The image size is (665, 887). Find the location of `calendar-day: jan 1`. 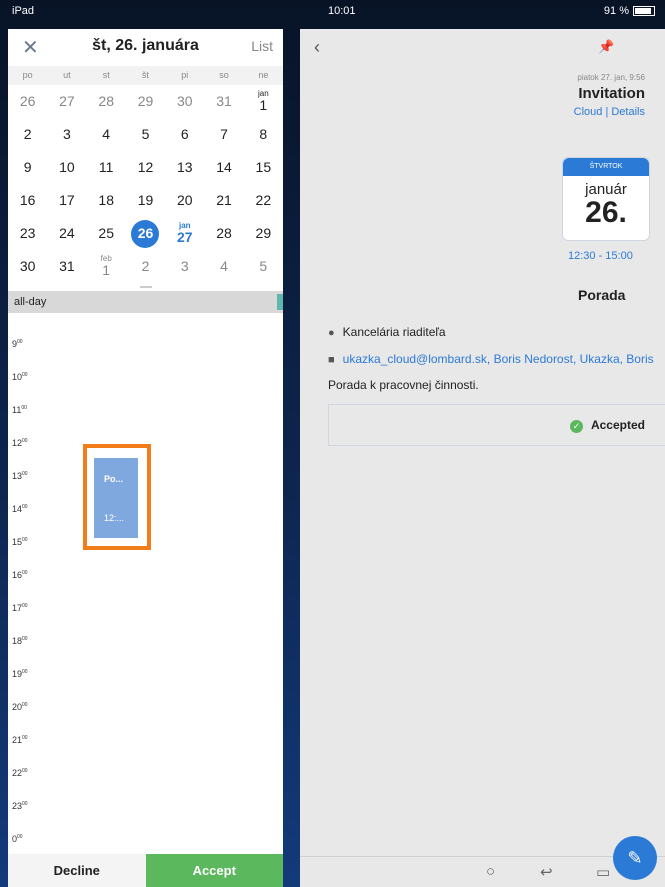

calendar-day: jan 1 is located at coordinates (263, 101).